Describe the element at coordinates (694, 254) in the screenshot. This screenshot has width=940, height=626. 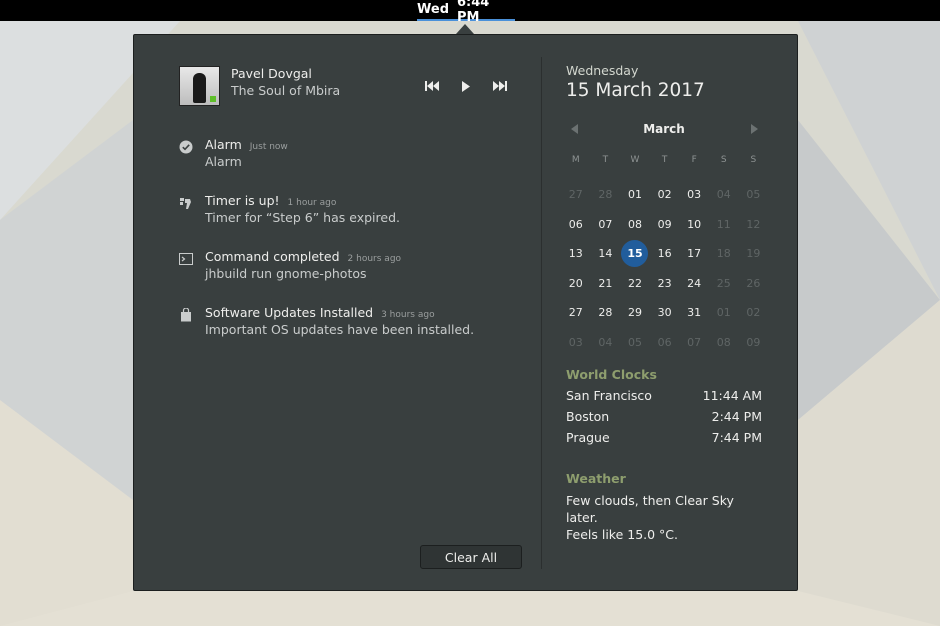
I see `calendar-day: 17` at that location.